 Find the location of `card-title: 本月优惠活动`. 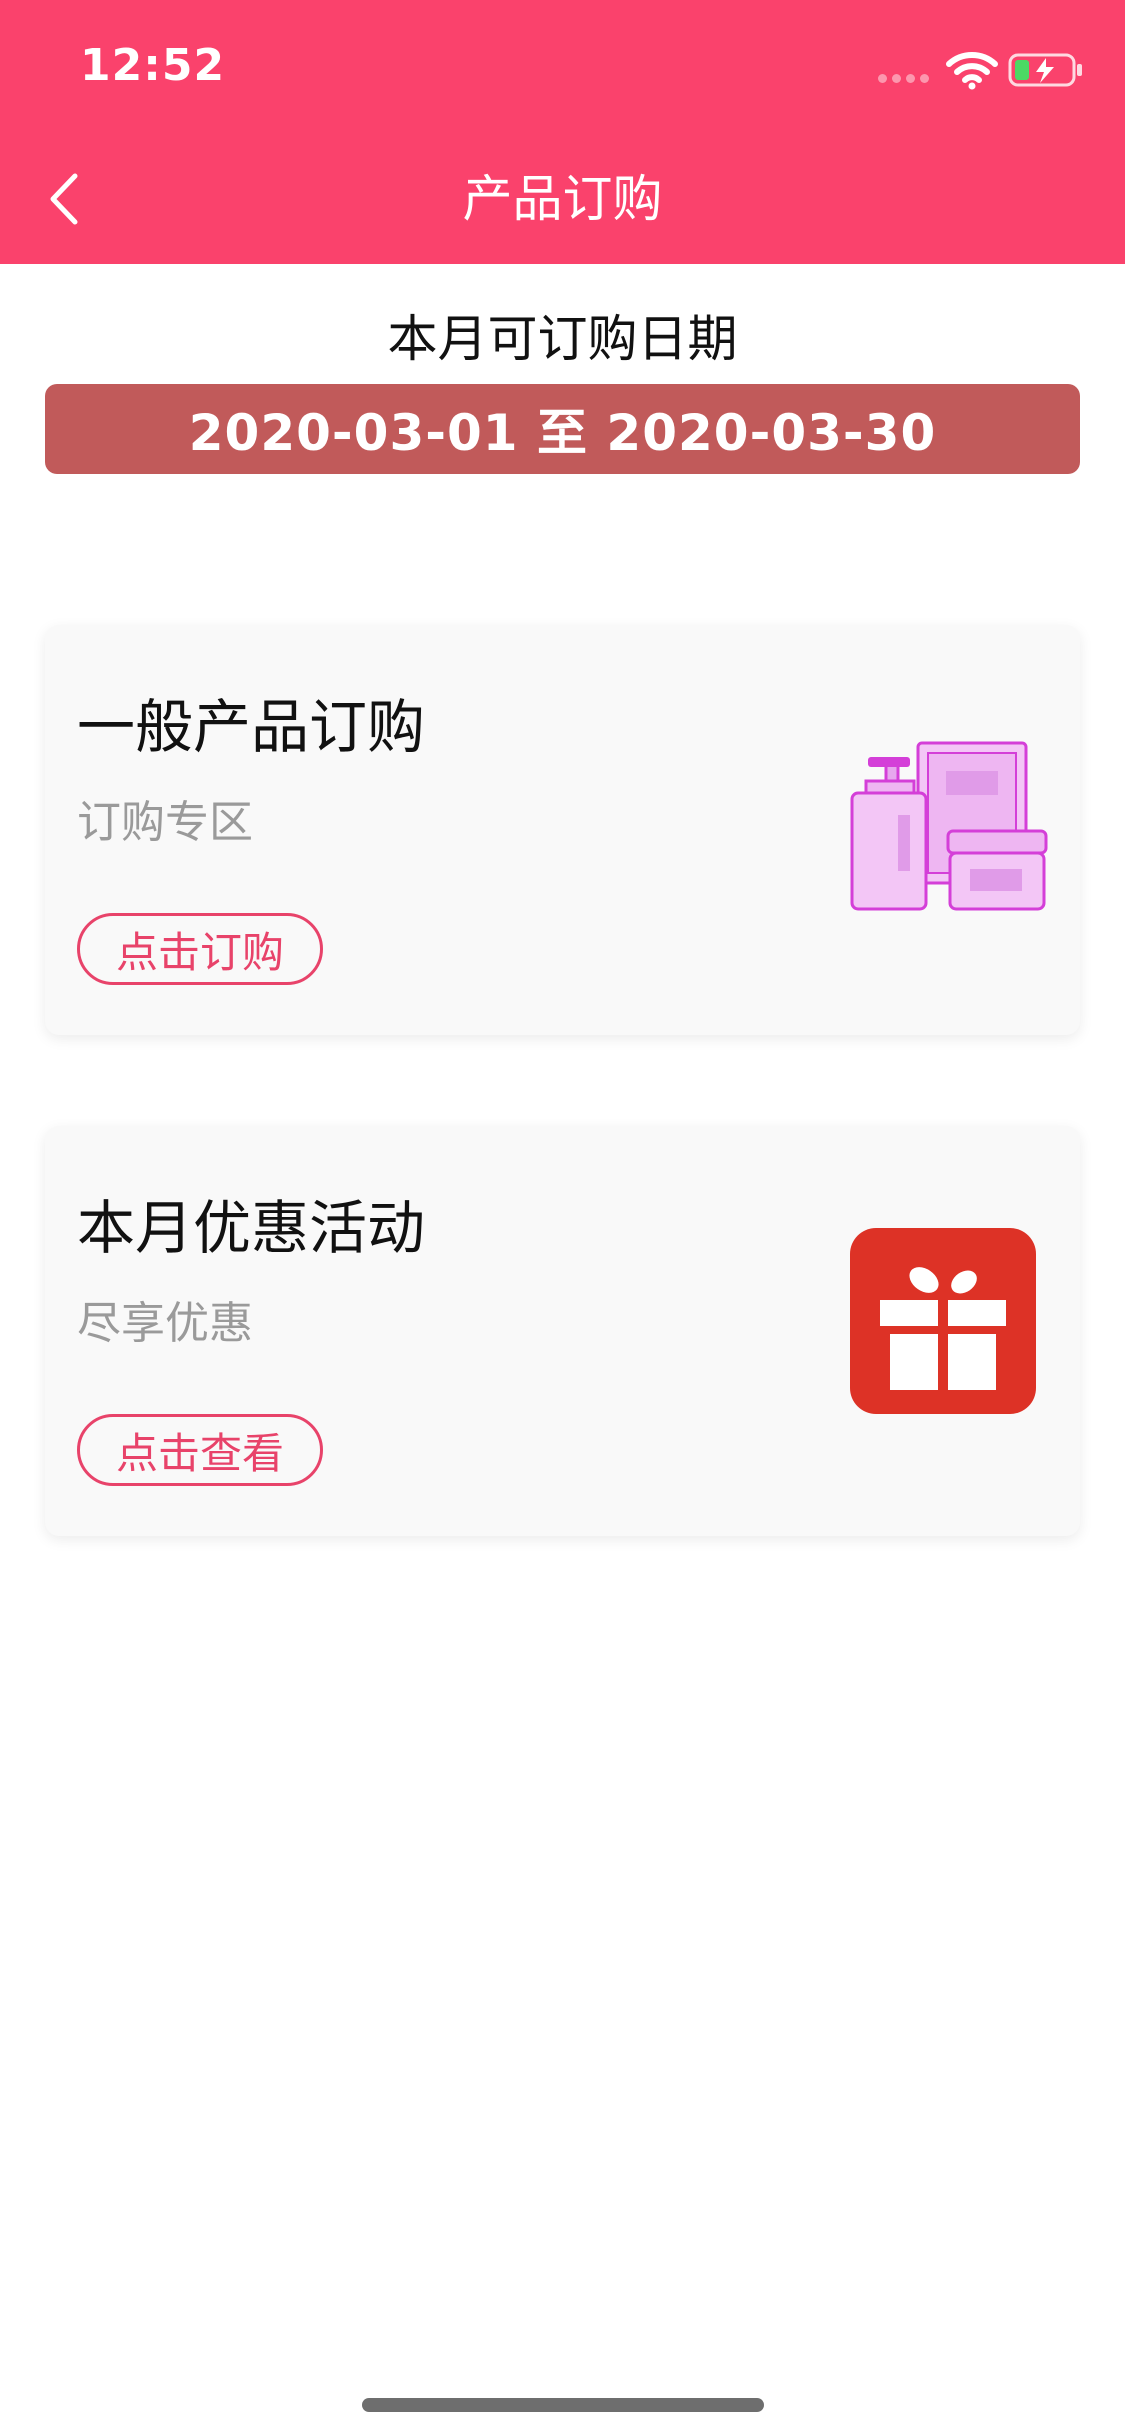

card-title: 本月优惠活动 is located at coordinates (251, 1228).